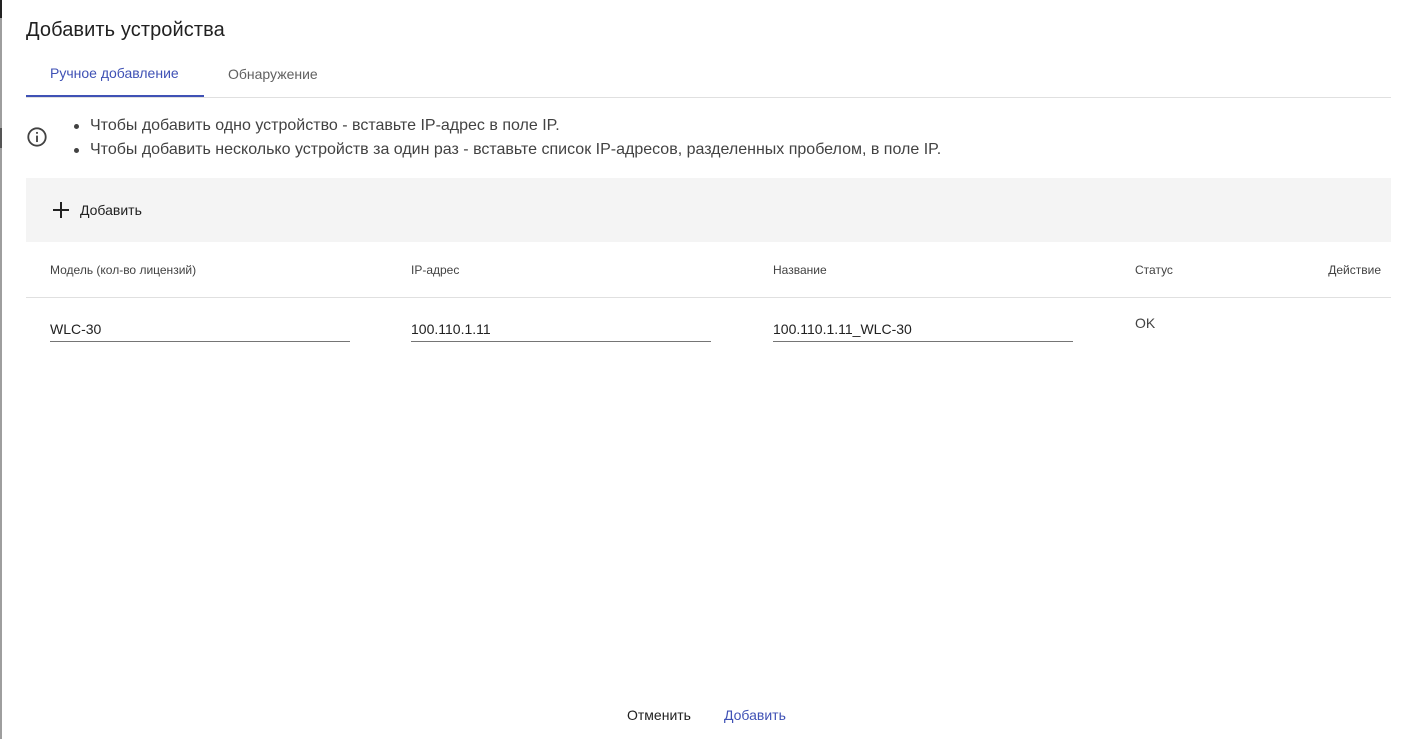 The height and width of the screenshot is (739, 1407). What do you see at coordinates (37, 137) in the screenshot?
I see `info-icon` at bounding box center [37, 137].